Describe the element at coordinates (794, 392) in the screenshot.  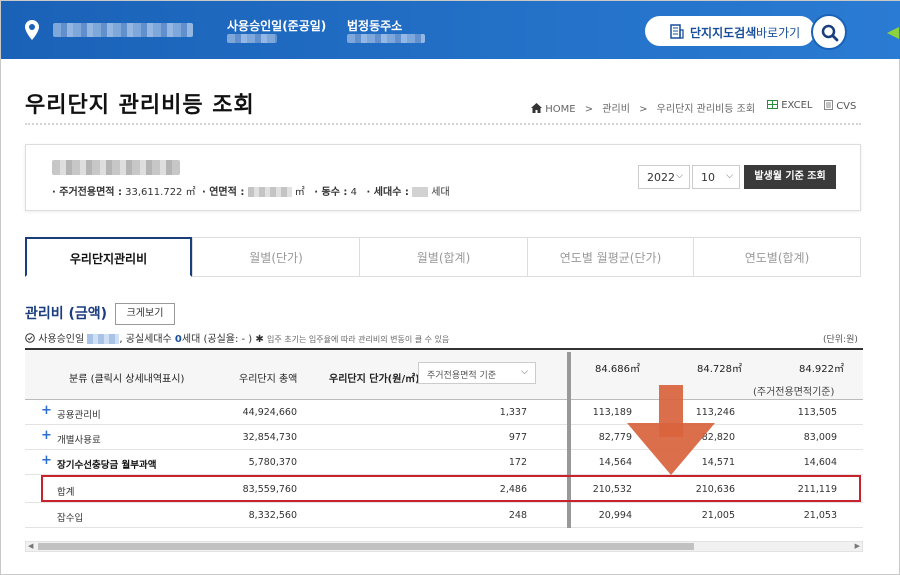
I see `header-area-note: (주거전용면적기준)` at that location.